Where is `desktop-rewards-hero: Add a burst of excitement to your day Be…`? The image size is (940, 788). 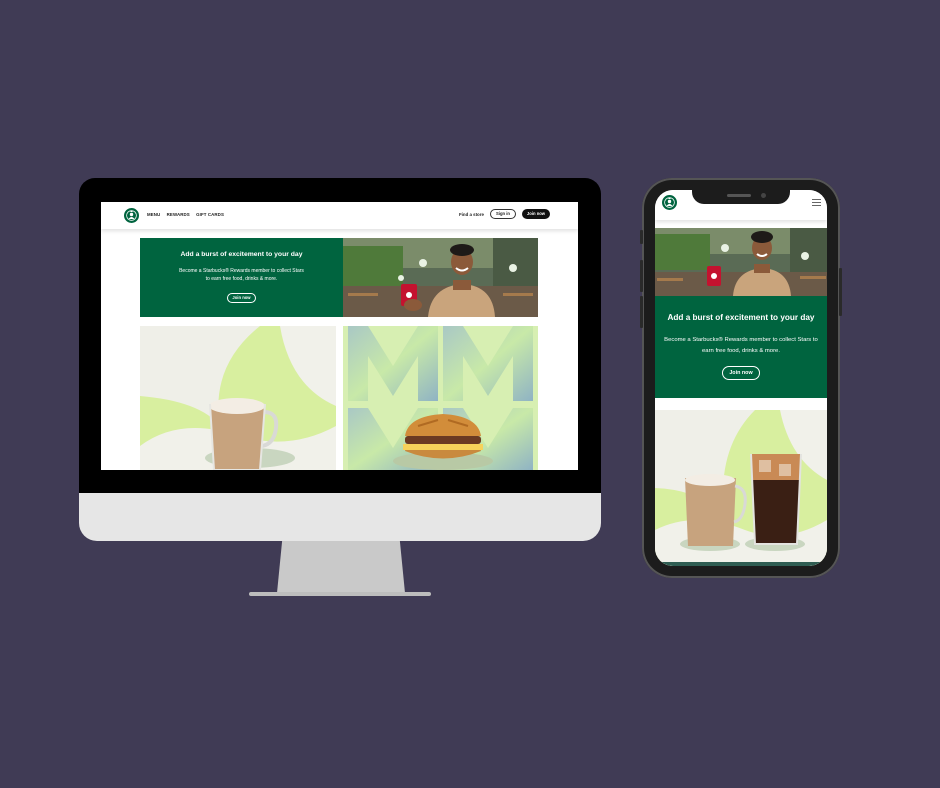
desktop-rewards-hero: Add a burst of excitement to your day Be… is located at coordinates (339, 277).